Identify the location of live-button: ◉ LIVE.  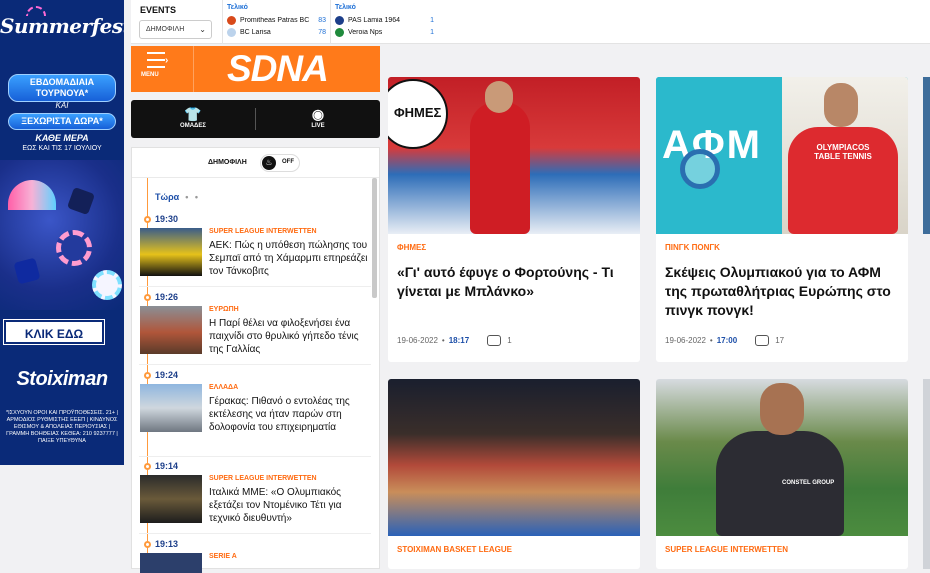
(318, 119).